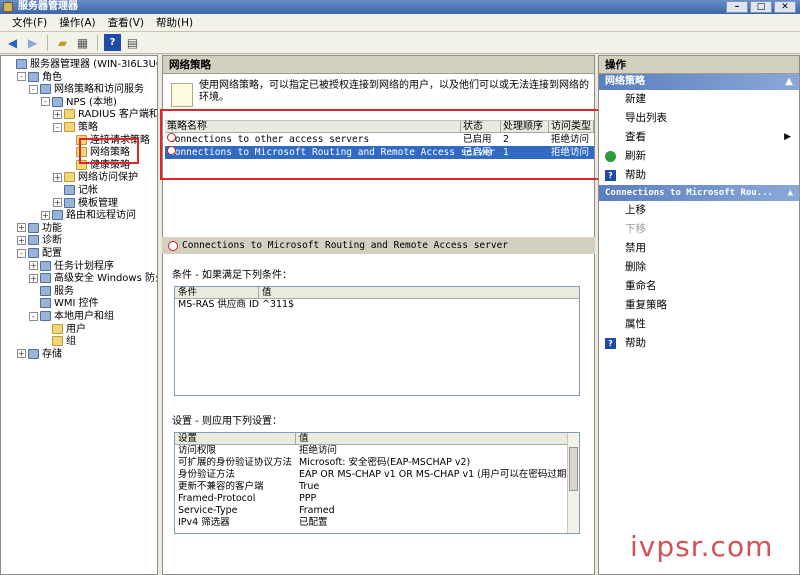  Describe the element at coordinates (82, 42) in the screenshot. I see `show-hide-tree-icon: ▦` at that location.